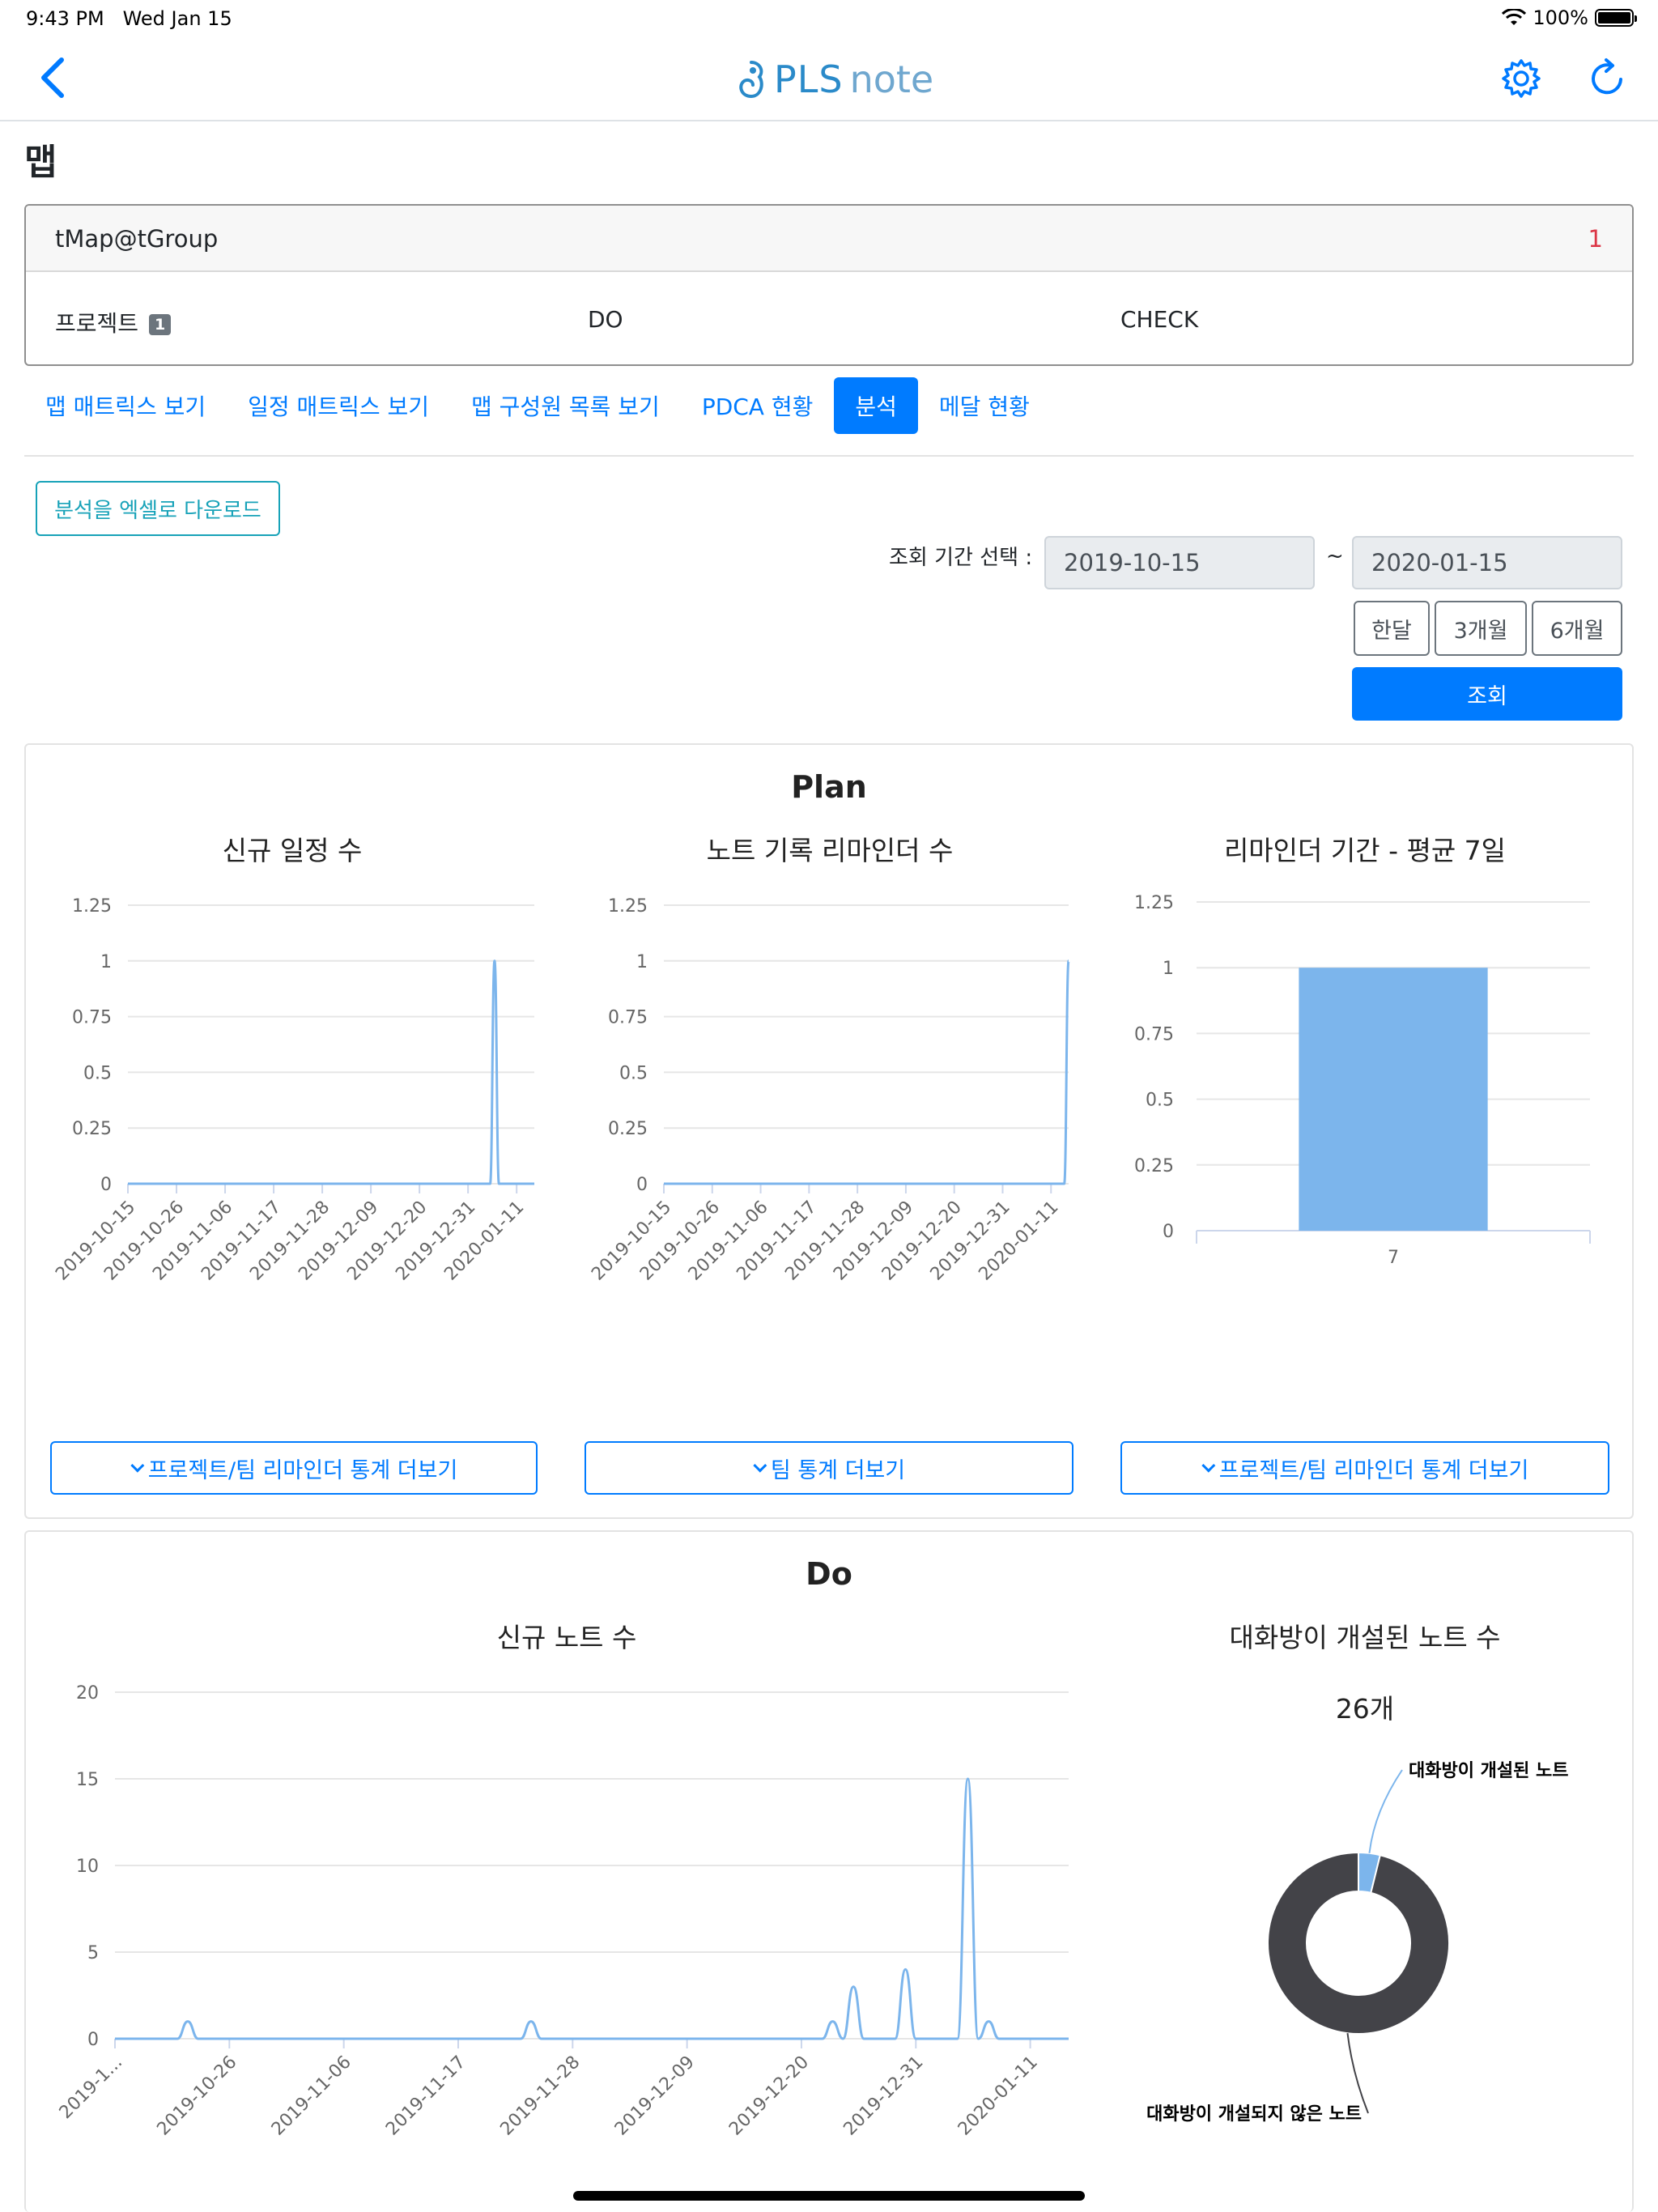  I want to click on project-count-badge: 1, so click(160, 324).